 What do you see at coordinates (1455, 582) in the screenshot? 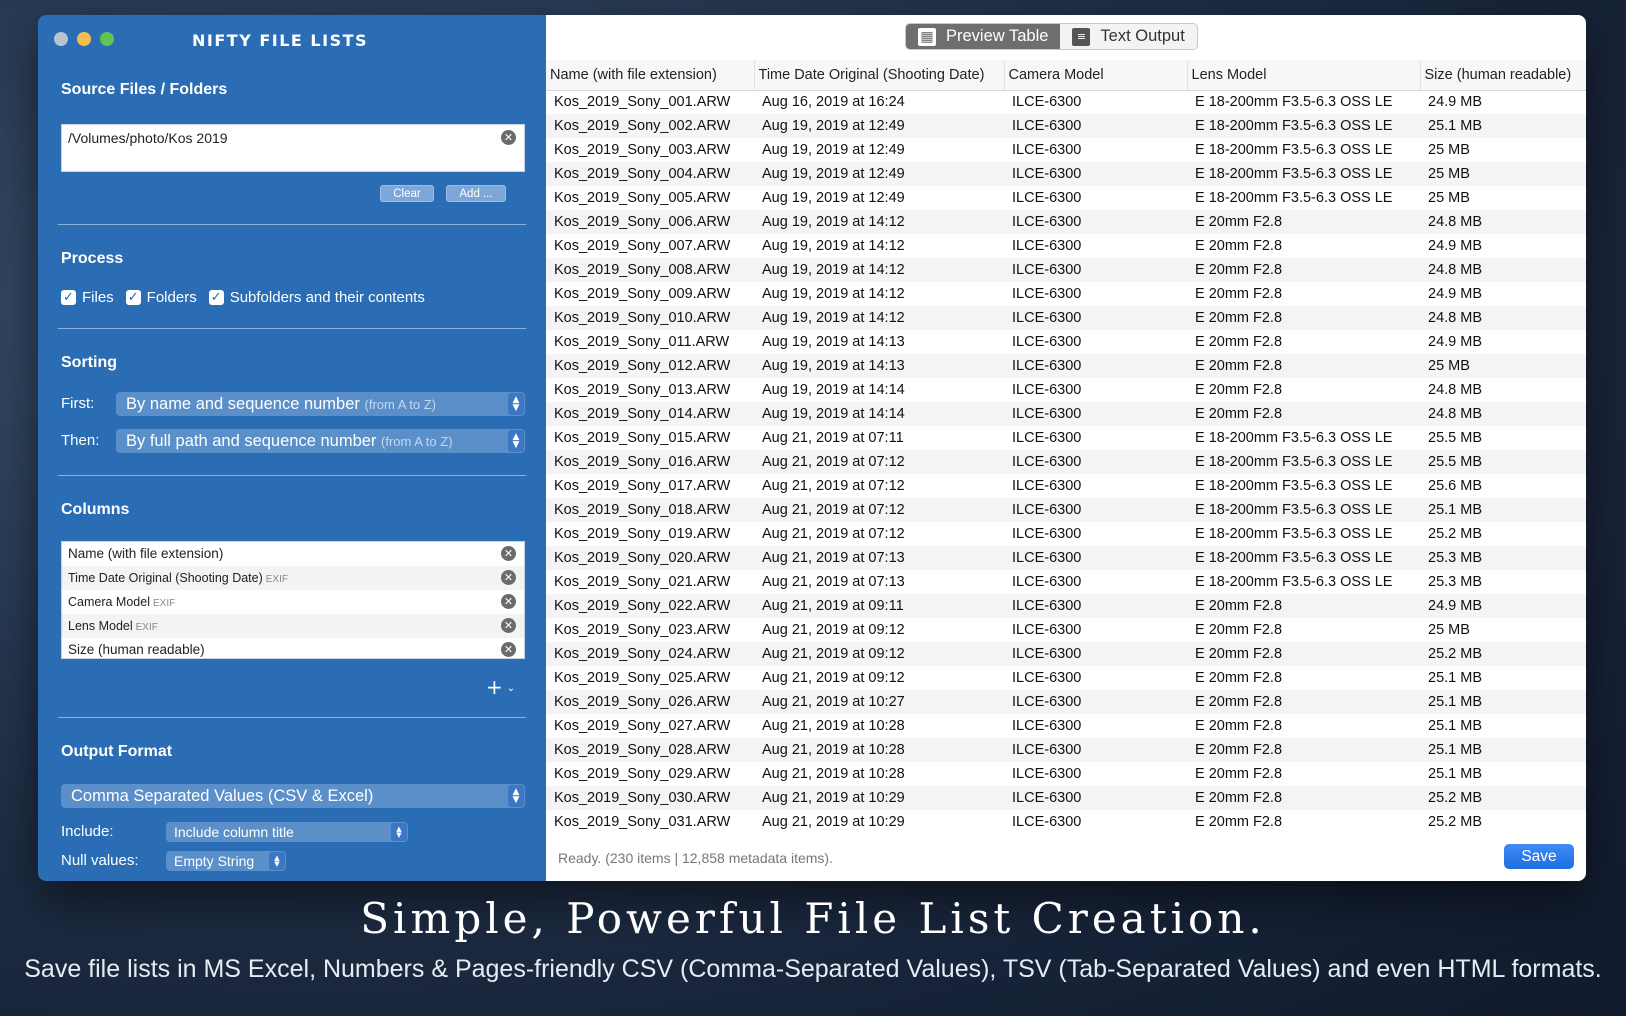
I see `table-cell: 25.3 MB` at bounding box center [1455, 582].